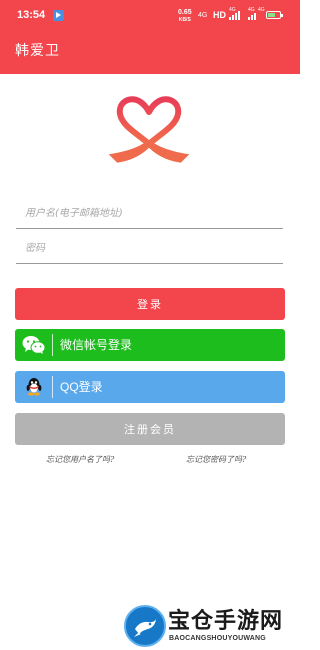 Image resolution: width=320 pixels, height=650 pixels. What do you see at coordinates (149, 129) in the screenshot?
I see `heart-ribbon-logo-icon` at bounding box center [149, 129].